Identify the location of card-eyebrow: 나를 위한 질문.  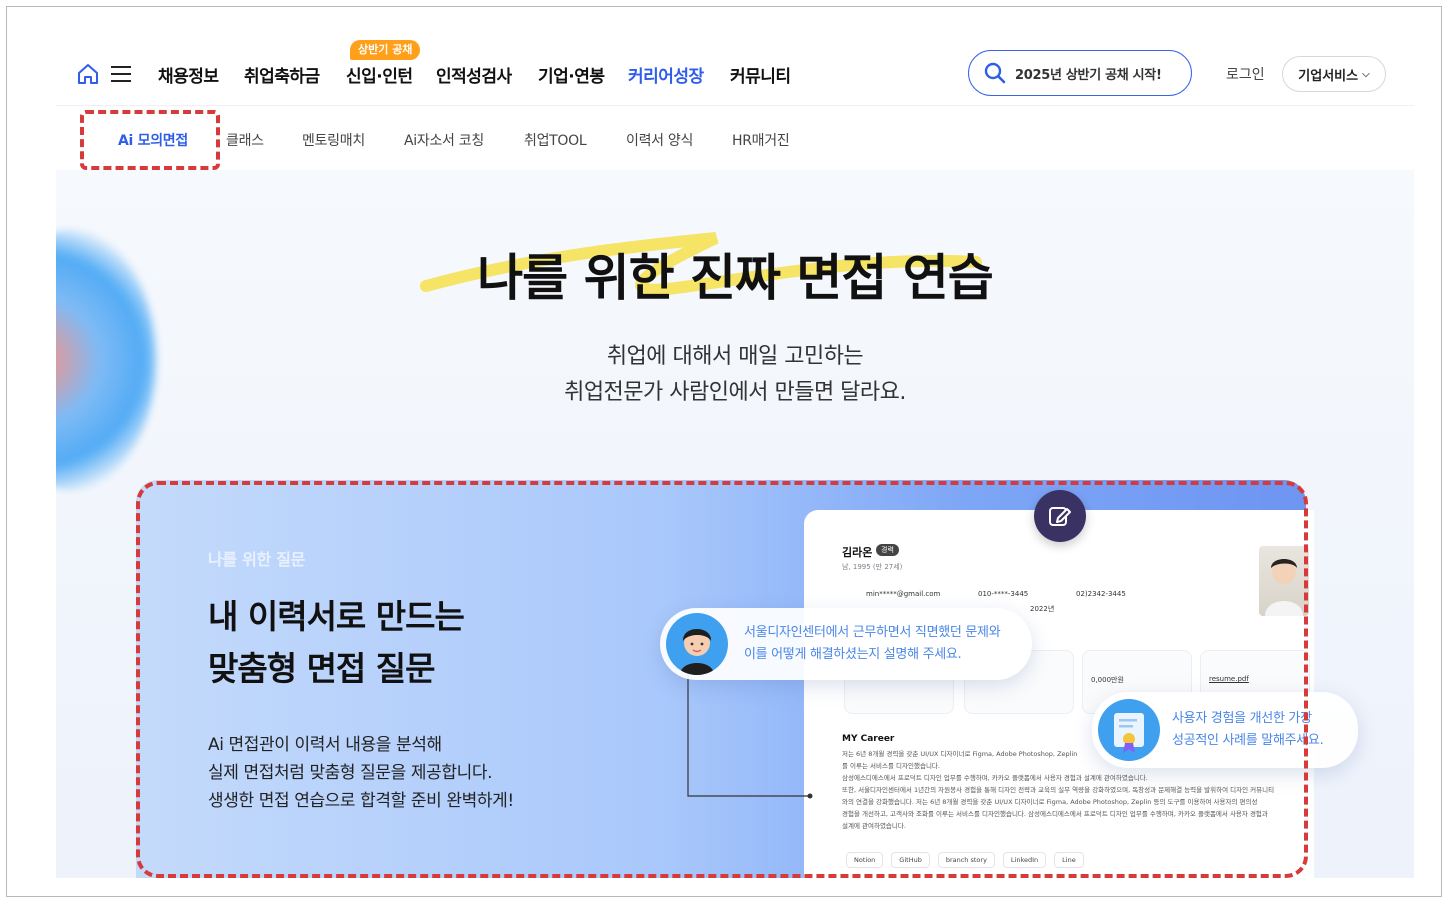
(257, 559).